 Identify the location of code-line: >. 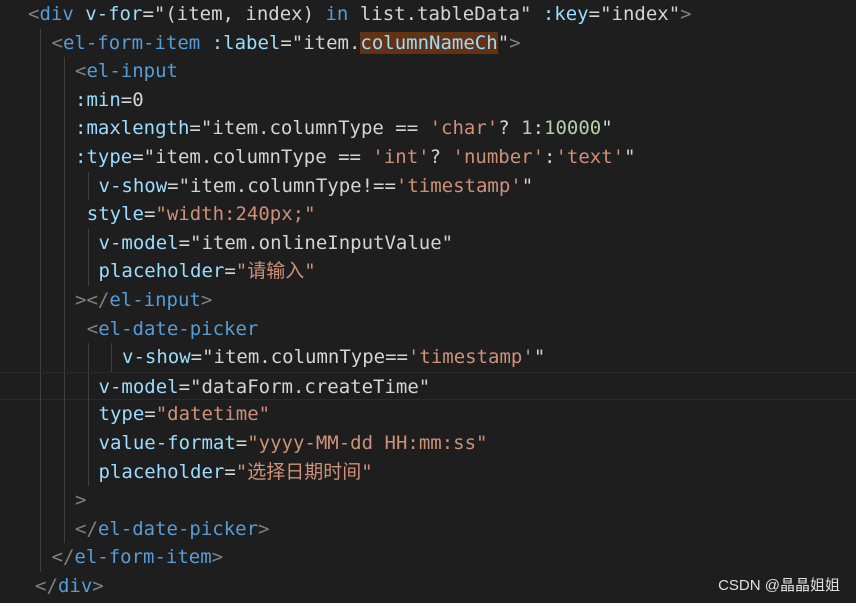
(428, 500).